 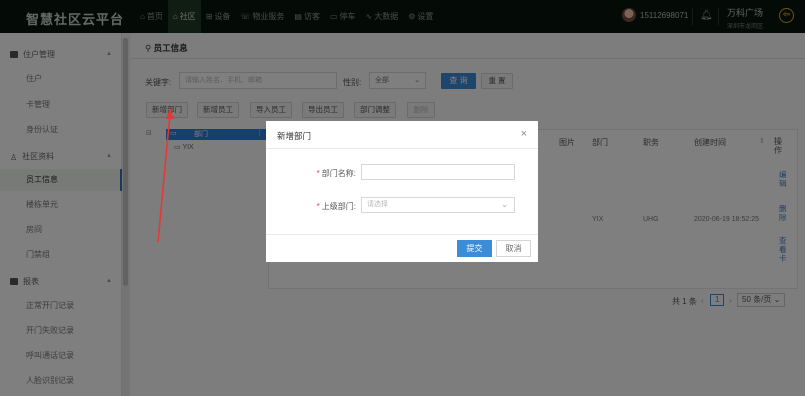 What do you see at coordinates (513, 248) in the screenshot?
I see `cancel-button: 取消` at bounding box center [513, 248].